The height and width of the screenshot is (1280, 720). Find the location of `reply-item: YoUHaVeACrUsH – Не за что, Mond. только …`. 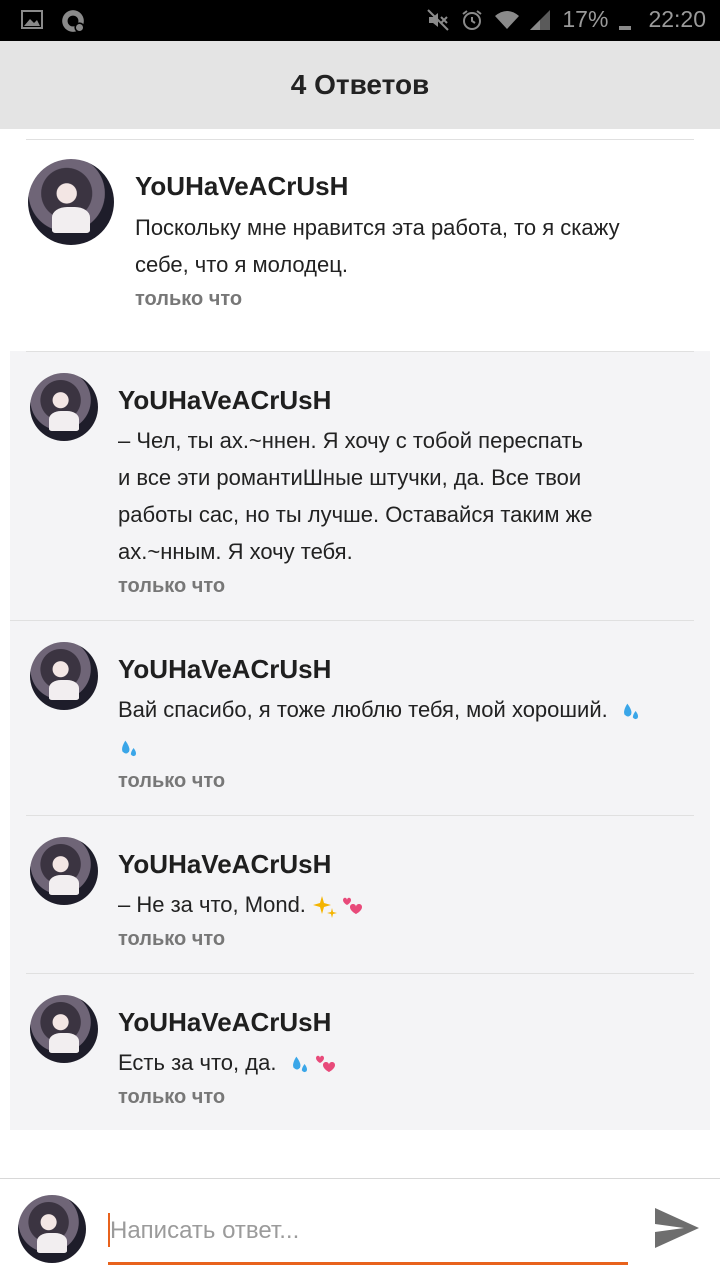

reply-item: YoUHaVeACrUsH – Не за что, Mond. только … is located at coordinates (360, 894).